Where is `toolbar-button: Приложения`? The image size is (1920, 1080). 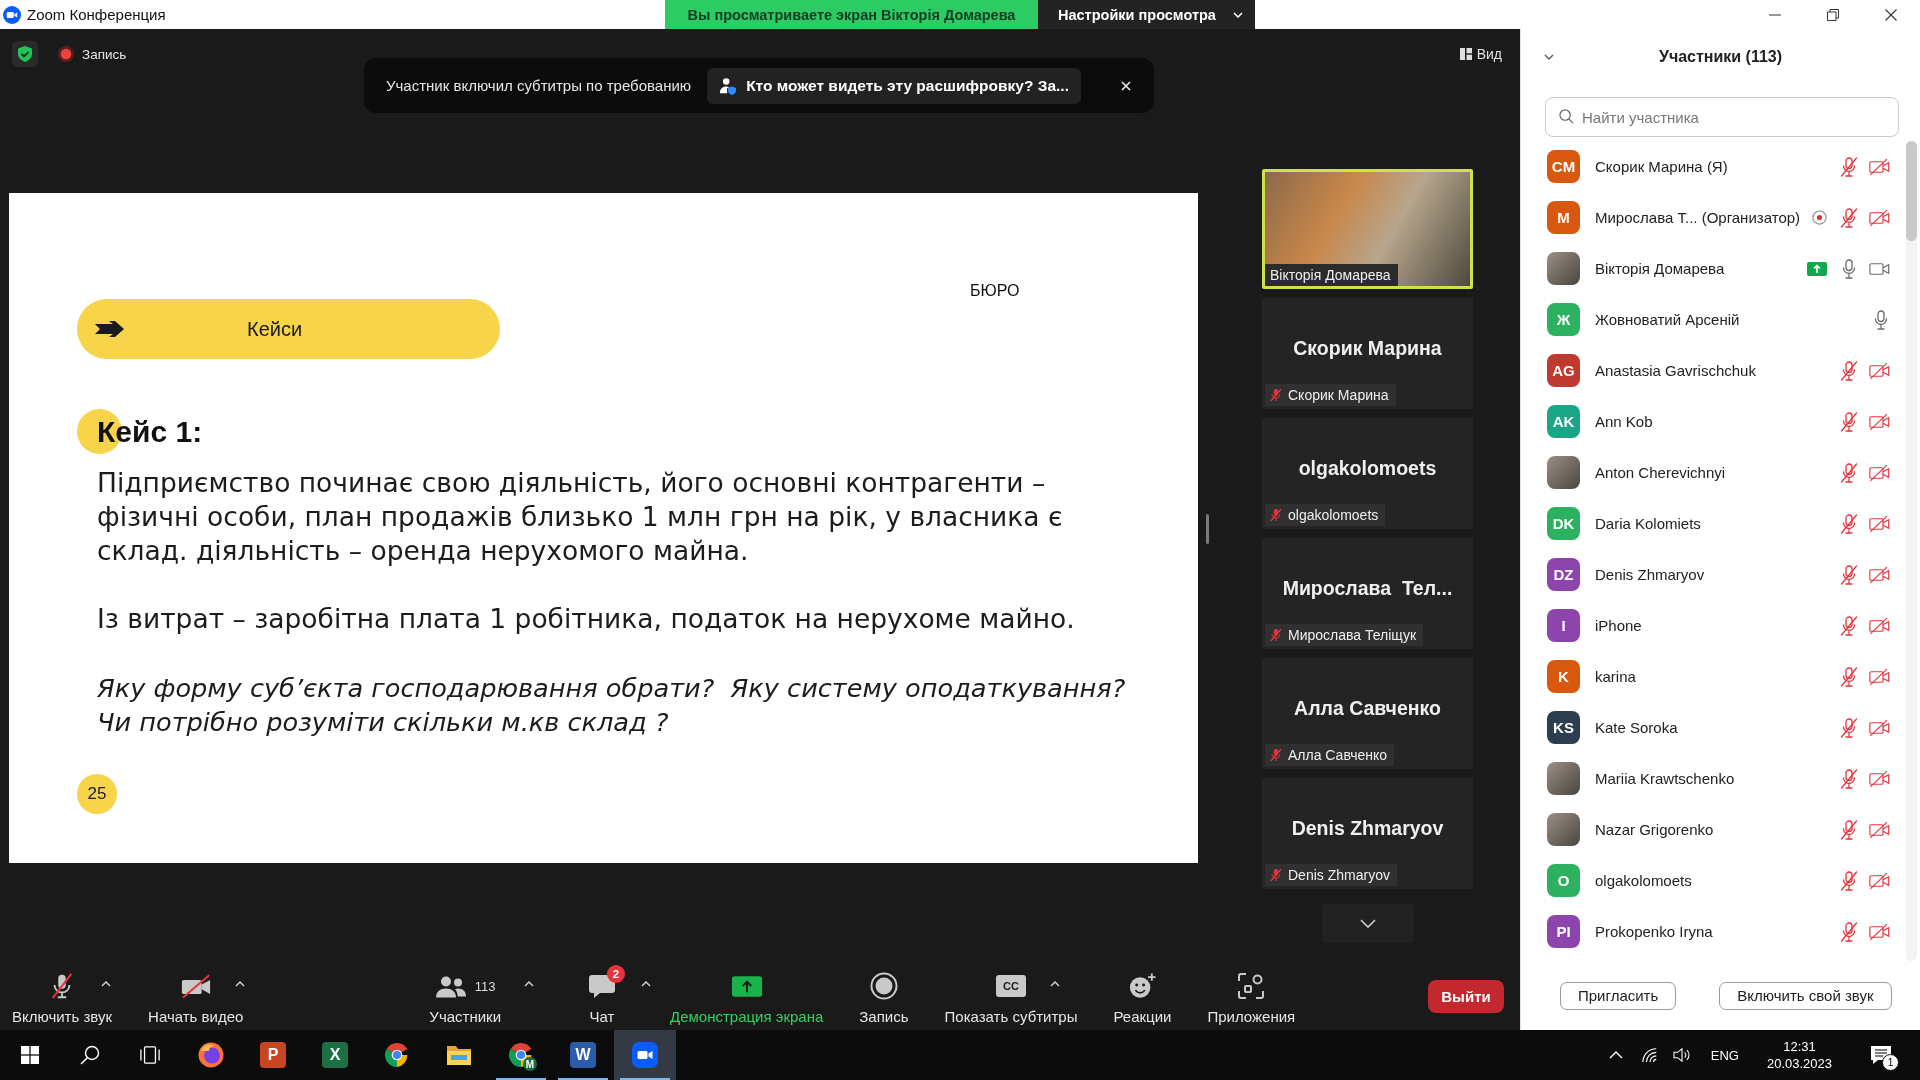
toolbar-button: Приложения is located at coordinates (1251, 993).